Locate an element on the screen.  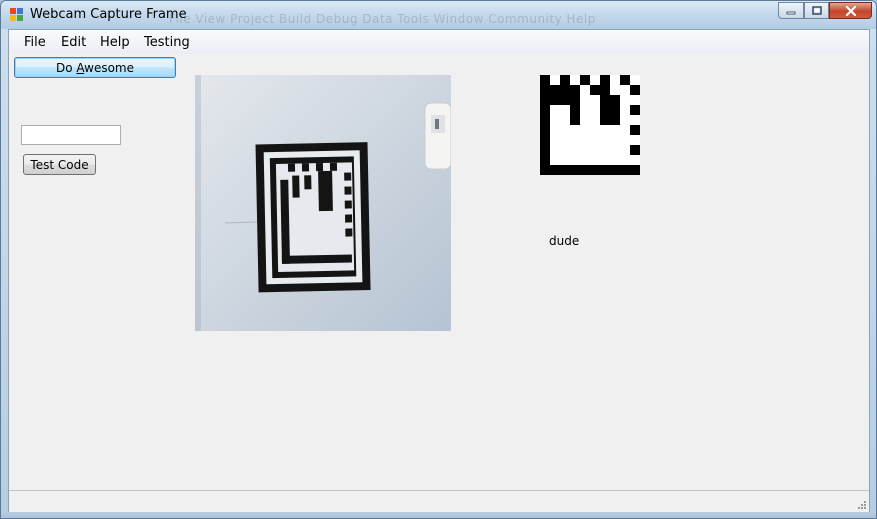
menu-help: Help is located at coordinates (115, 42).